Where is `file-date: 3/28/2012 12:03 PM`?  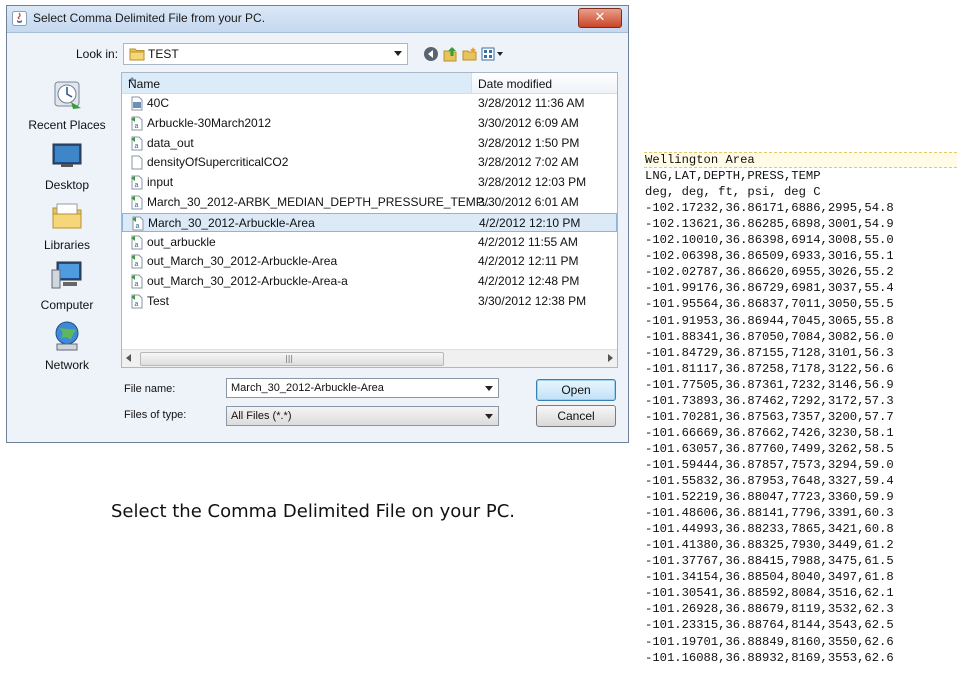
file-date: 3/28/2012 12:03 PM is located at coordinates (532, 182).